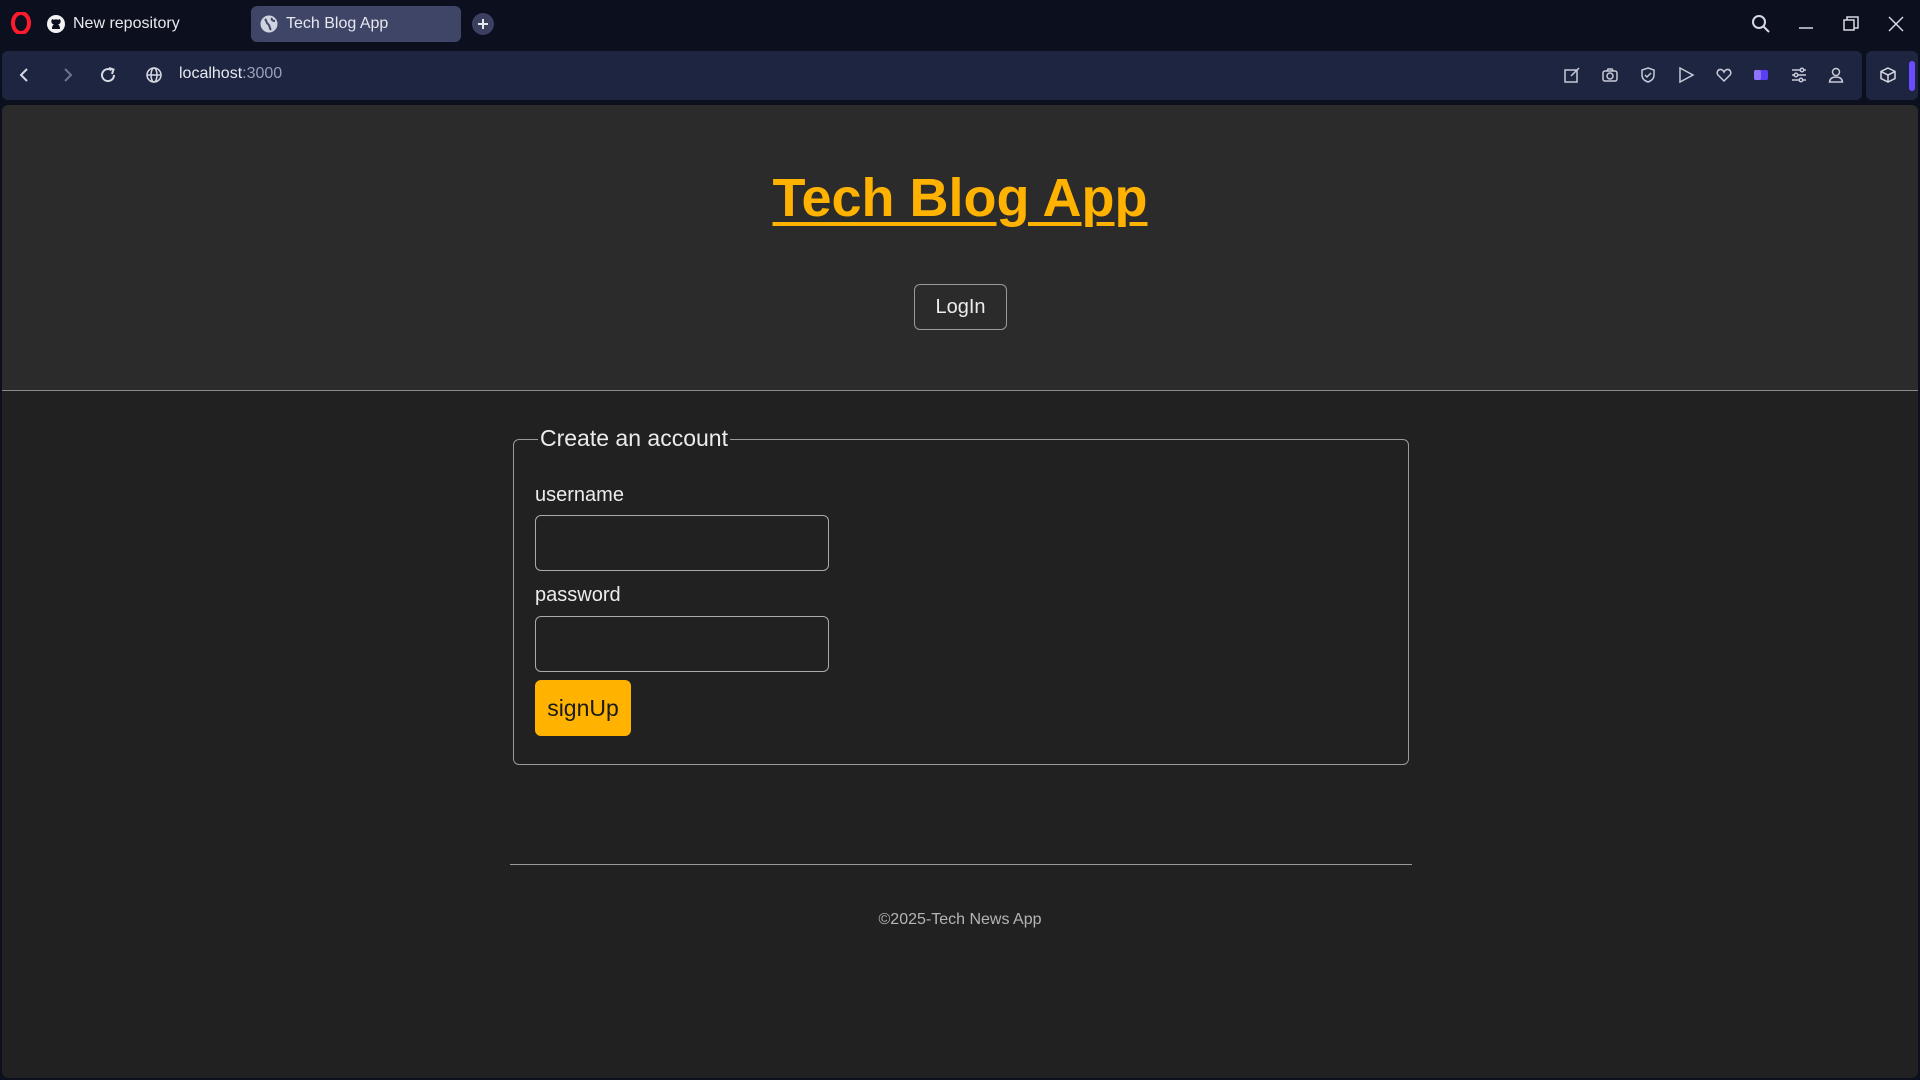  Describe the element at coordinates (154, 75) in the screenshot. I see `site-info-globe-icon` at that location.